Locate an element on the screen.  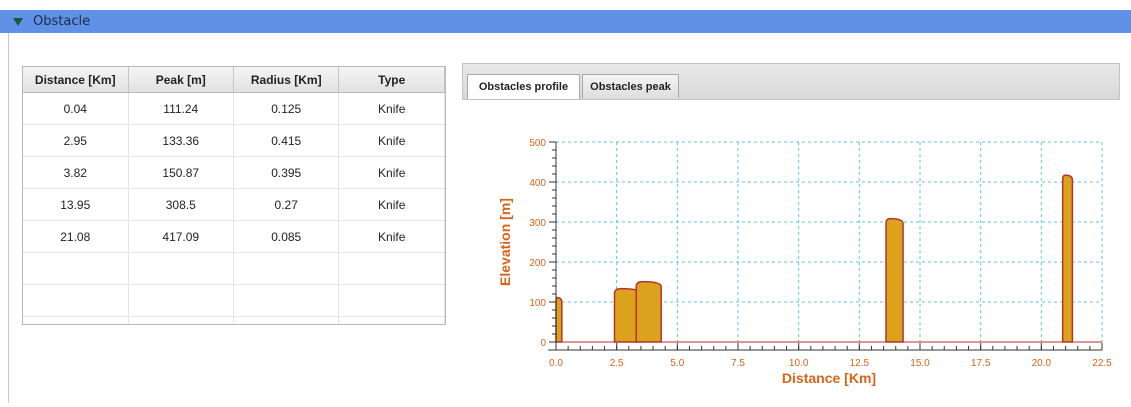
peak-cell: 417.09 is located at coordinates (181, 236).